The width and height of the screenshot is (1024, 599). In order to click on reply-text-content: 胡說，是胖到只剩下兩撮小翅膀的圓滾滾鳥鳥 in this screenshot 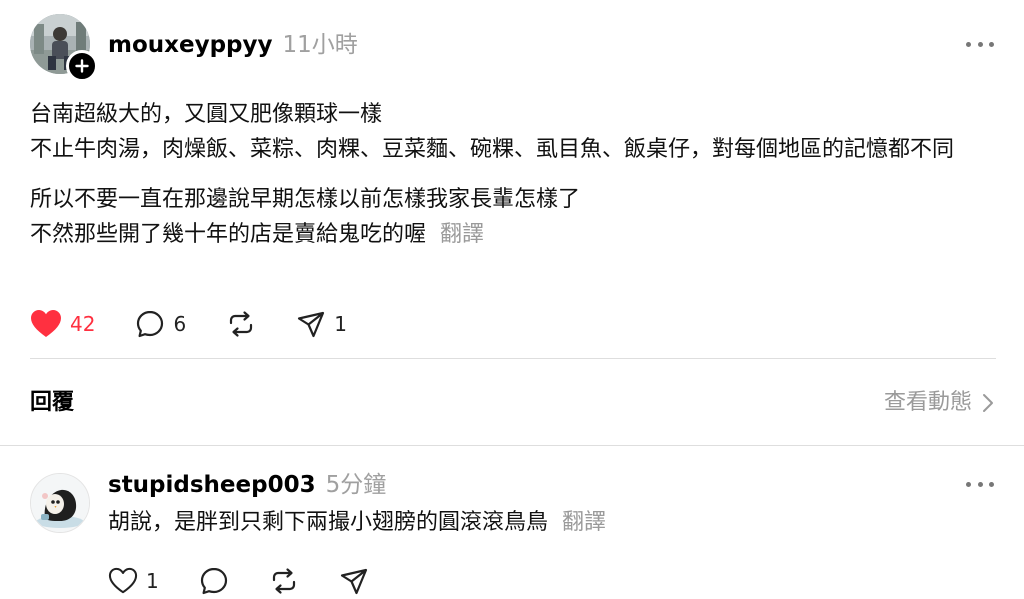, I will do `click(328, 522)`.